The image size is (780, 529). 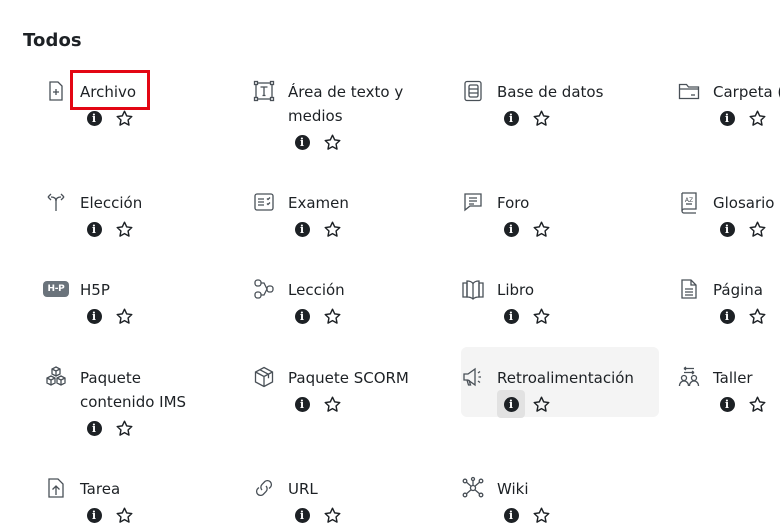 I want to click on activity-tarea: Tarea i, so click(x=164, y=503).